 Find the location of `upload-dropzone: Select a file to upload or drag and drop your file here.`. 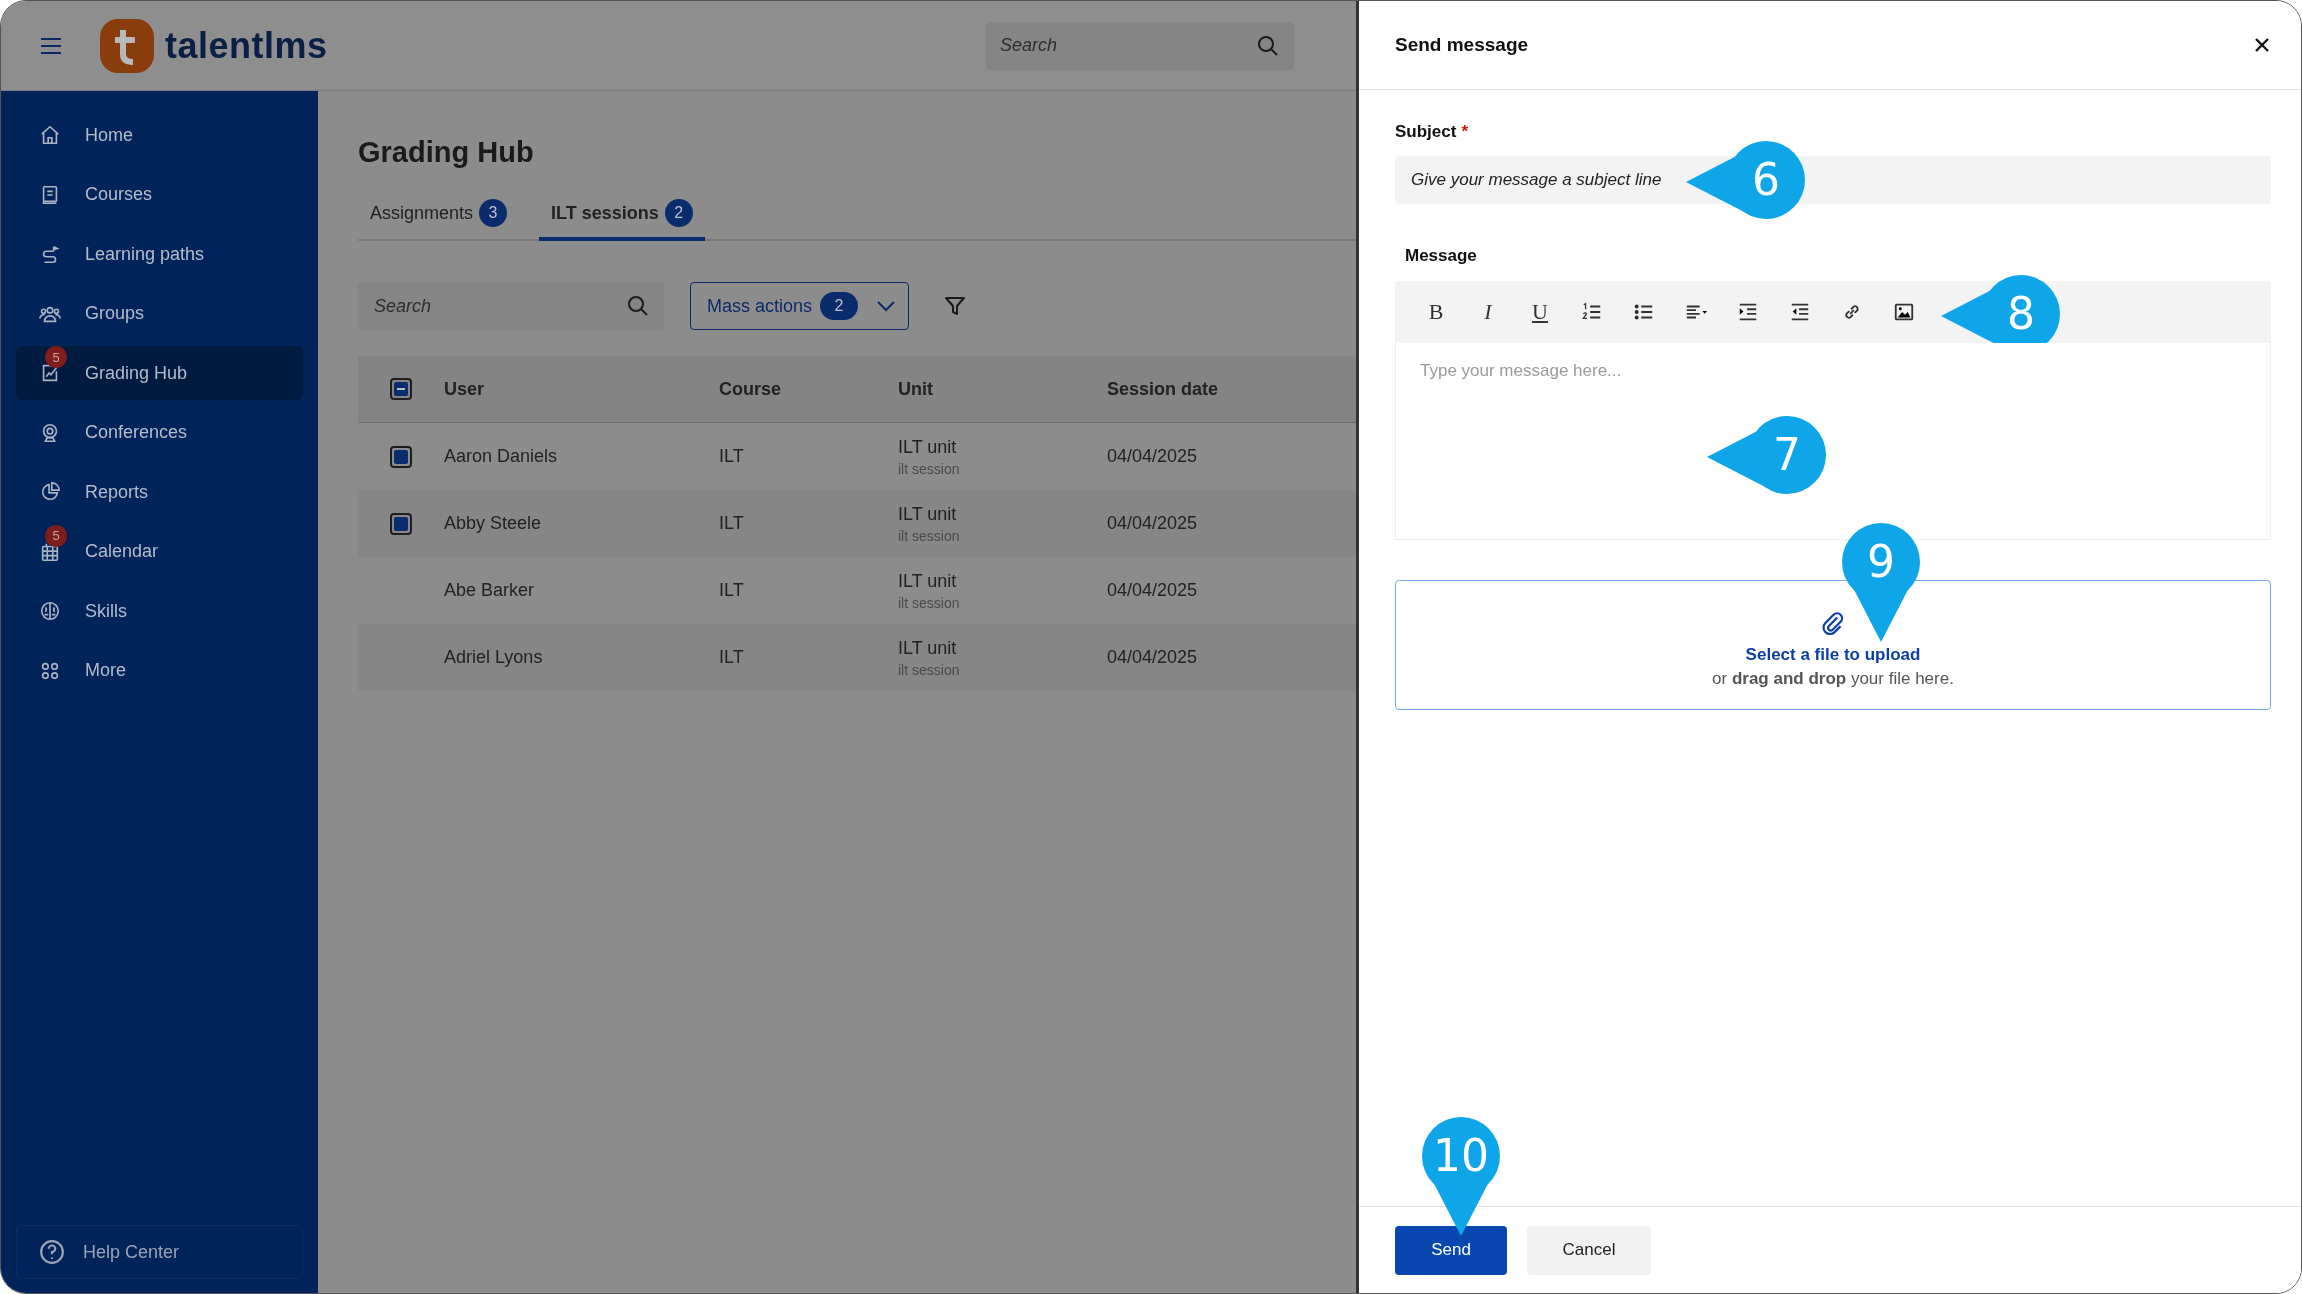

upload-dropzone: Select a file to upload or drag and drop your file here. is located at coordinates (1833, 645).